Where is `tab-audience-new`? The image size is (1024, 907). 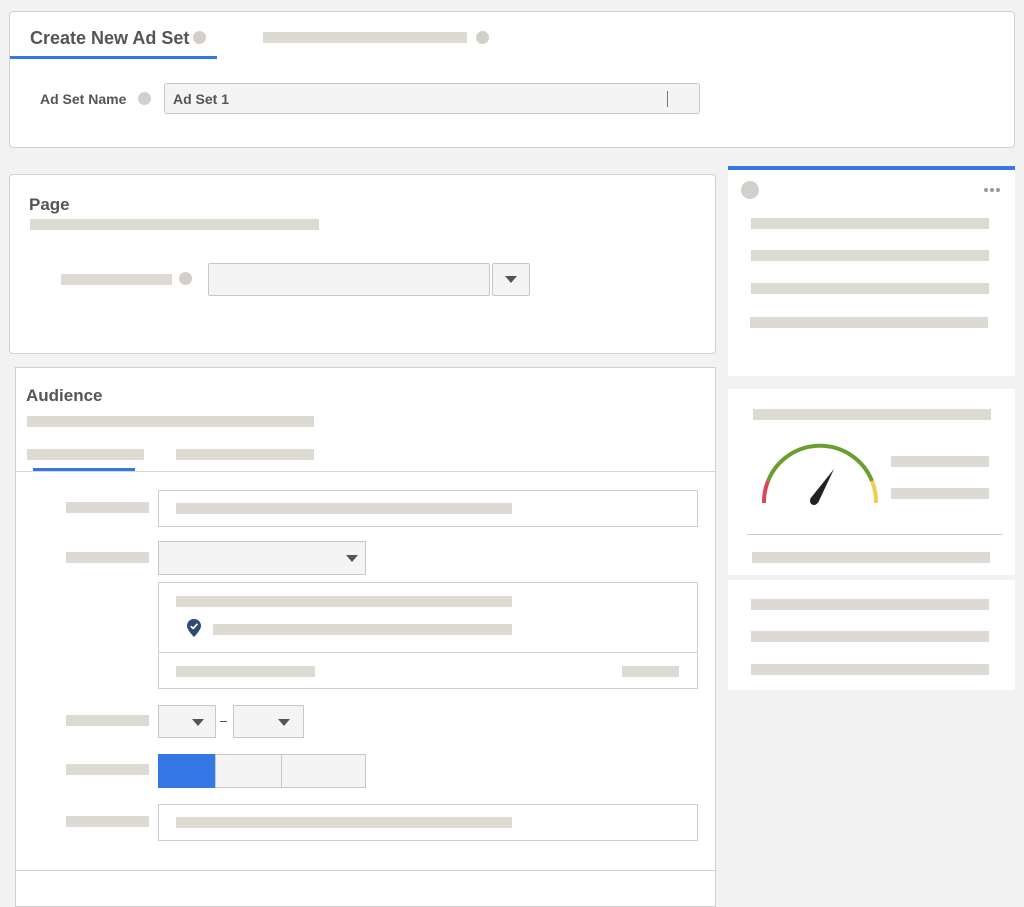
tab-audience-new is located at coordinates (85, 454).